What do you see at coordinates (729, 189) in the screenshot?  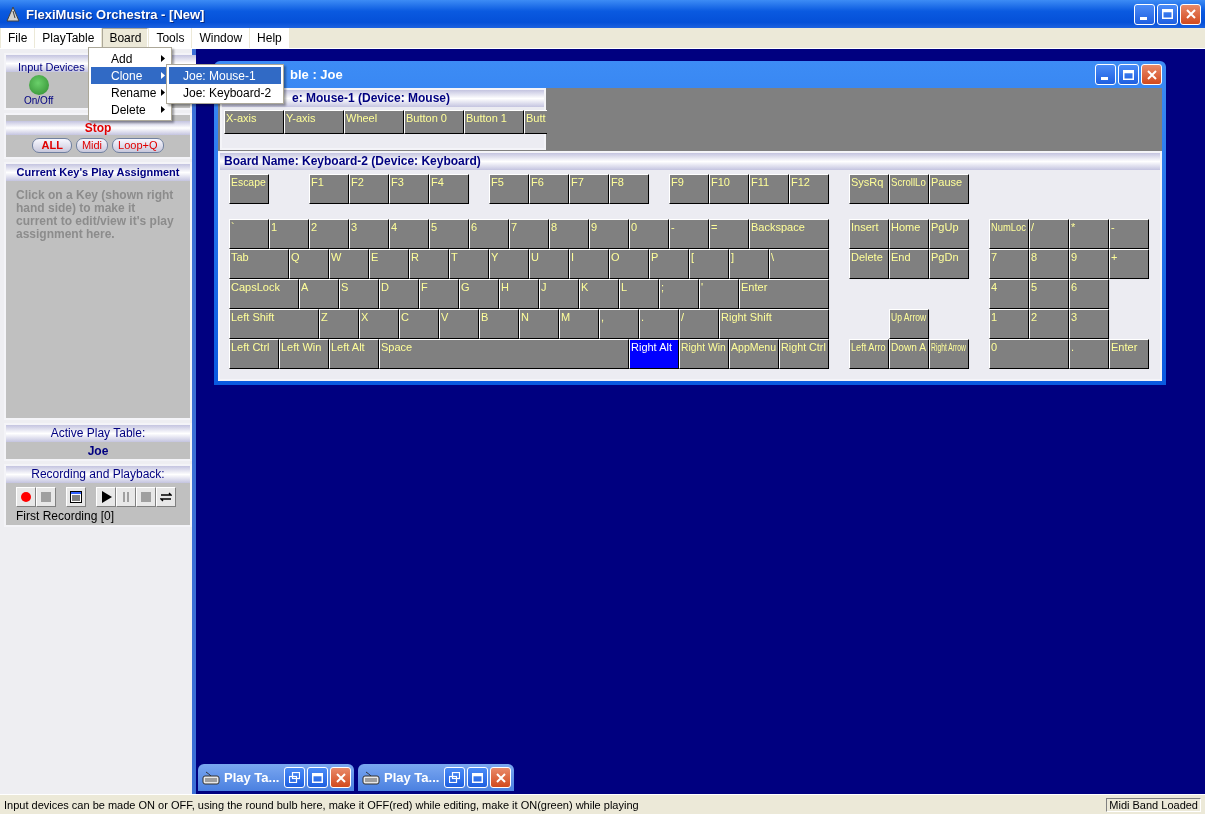 I see `keyboard-key: F10` at bounding box center [729, 189].